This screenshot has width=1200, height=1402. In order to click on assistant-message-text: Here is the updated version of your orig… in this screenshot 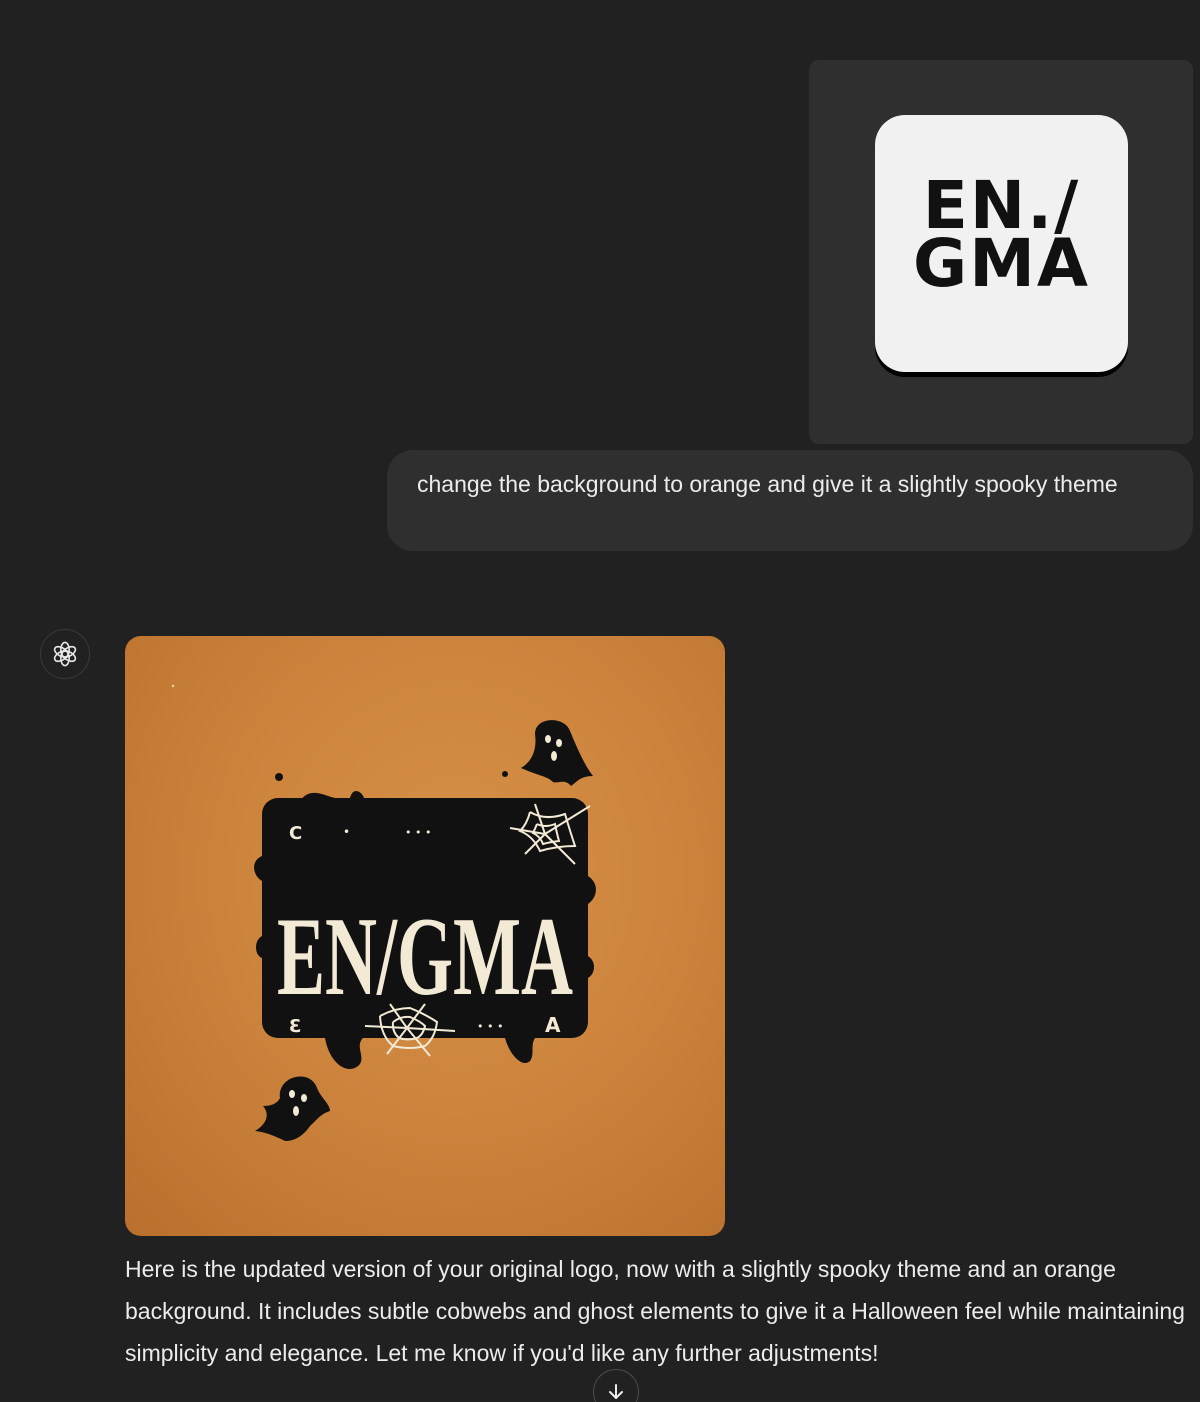, I will do `click(655, 1311)`.